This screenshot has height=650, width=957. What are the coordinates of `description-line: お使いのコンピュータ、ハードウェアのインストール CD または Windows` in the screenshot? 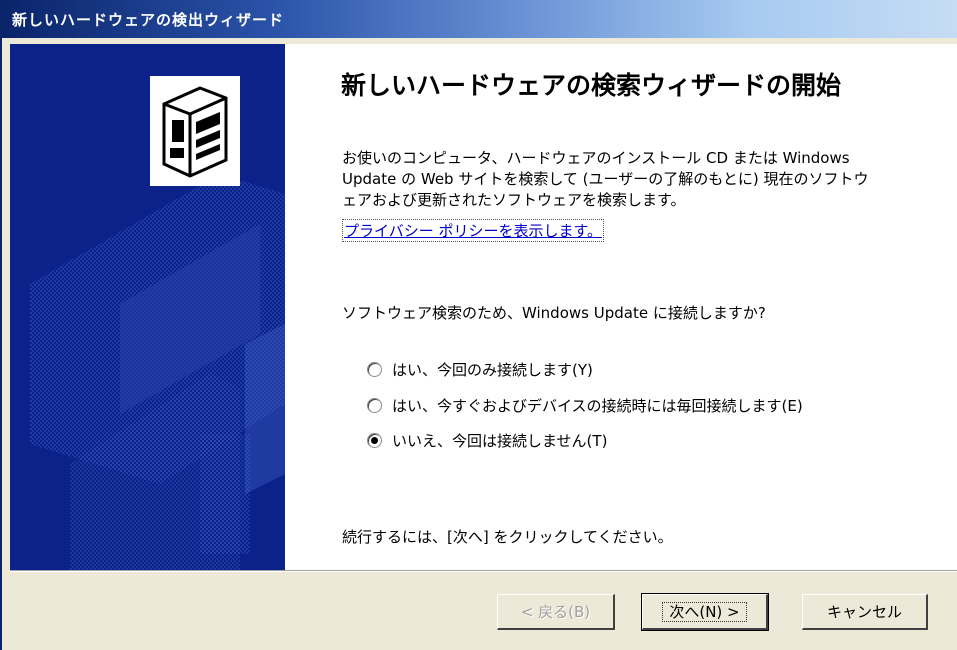 It's located at (596, 158).